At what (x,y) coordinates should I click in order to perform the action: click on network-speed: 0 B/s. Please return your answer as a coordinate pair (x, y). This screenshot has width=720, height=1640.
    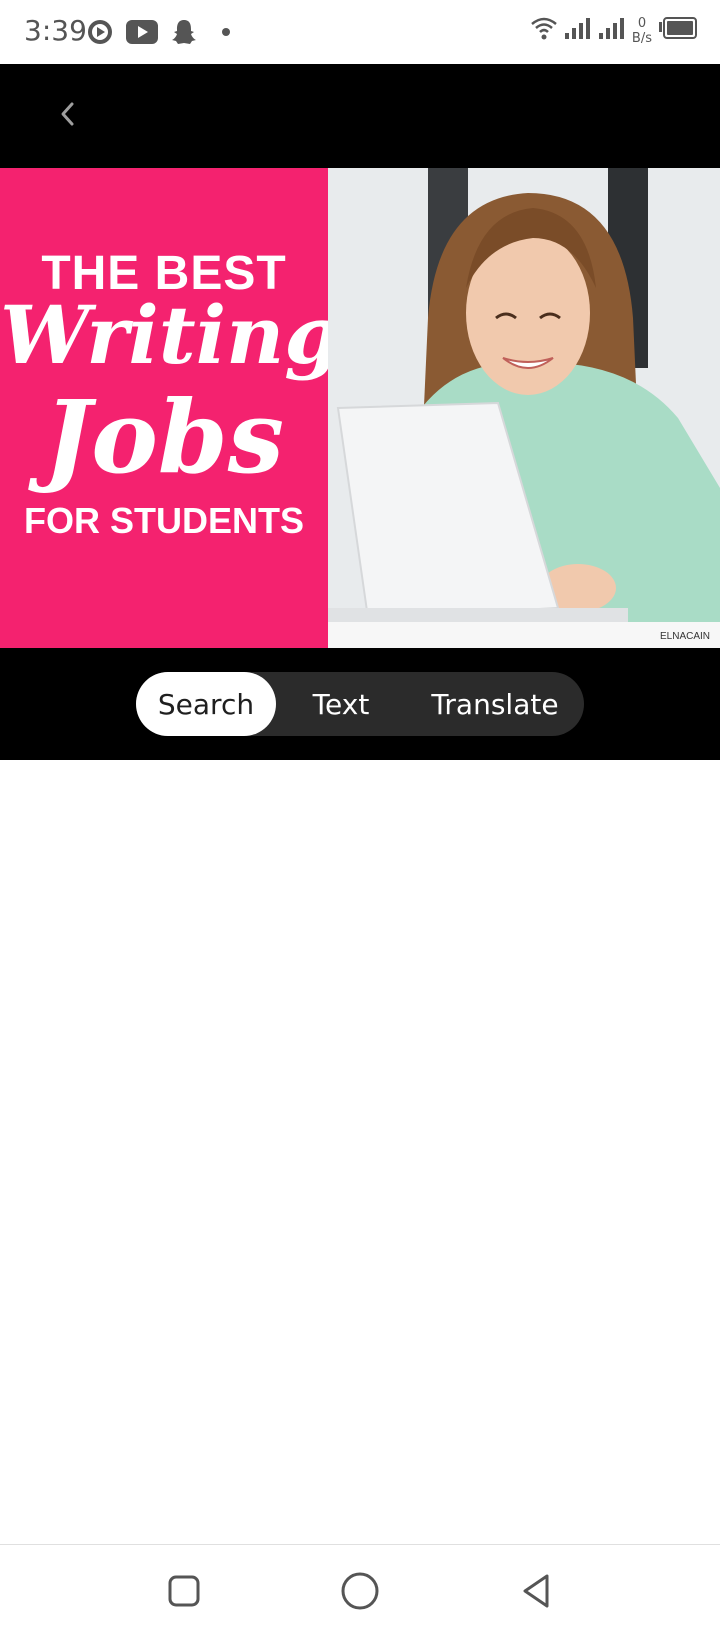
    Looking at the image, I should click on (642, 31).